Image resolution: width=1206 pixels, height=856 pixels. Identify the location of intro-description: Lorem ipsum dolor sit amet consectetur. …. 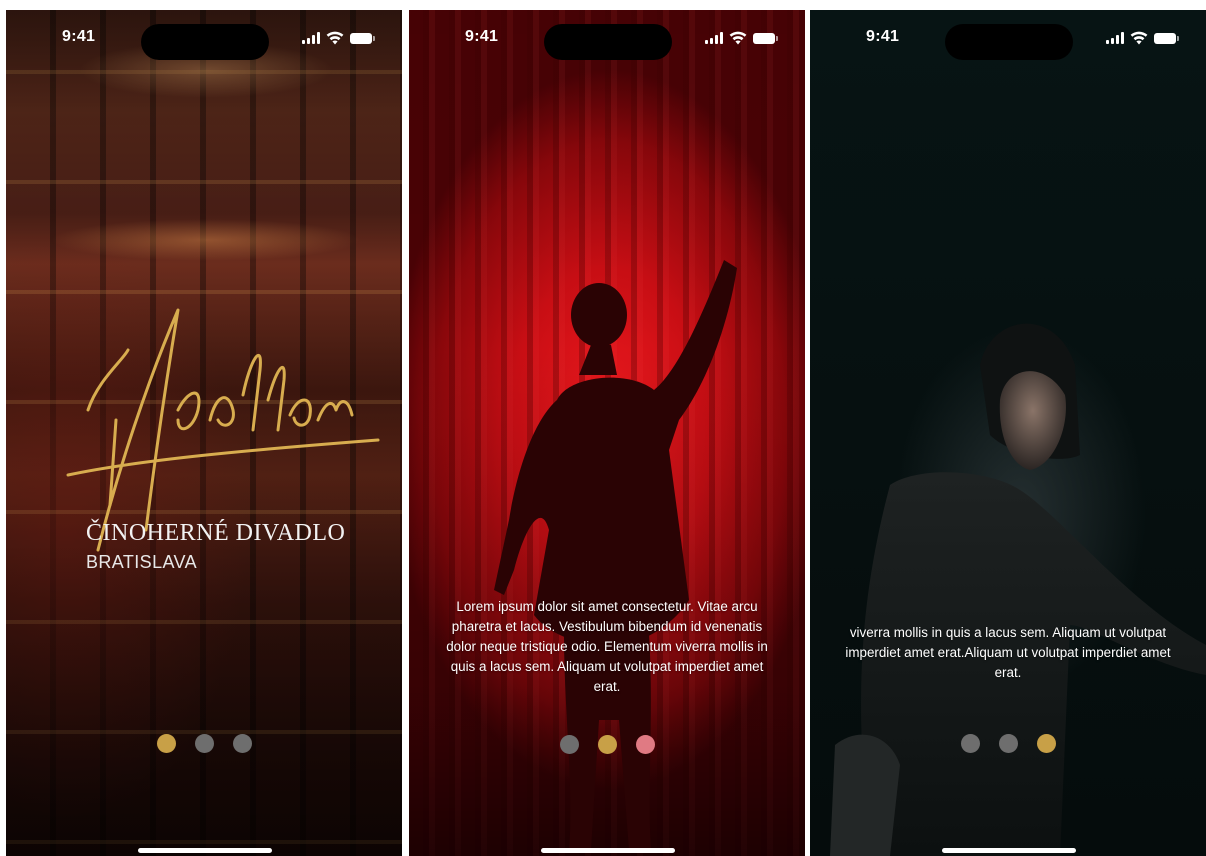
(607, 646).